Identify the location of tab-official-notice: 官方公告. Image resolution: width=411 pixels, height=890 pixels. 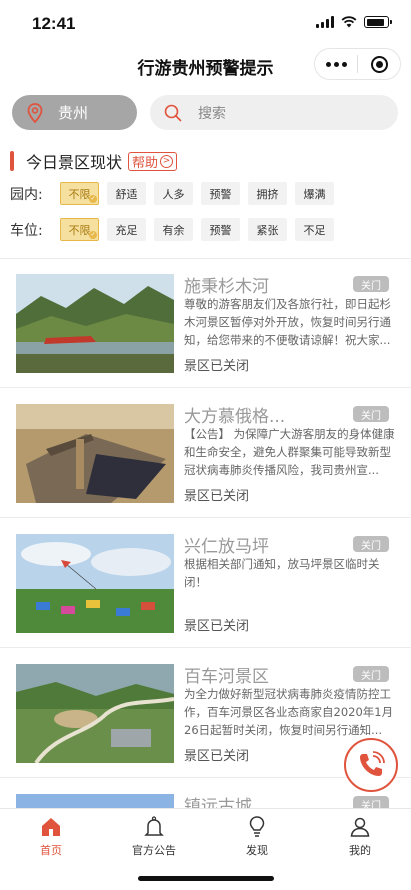
(154, 836).